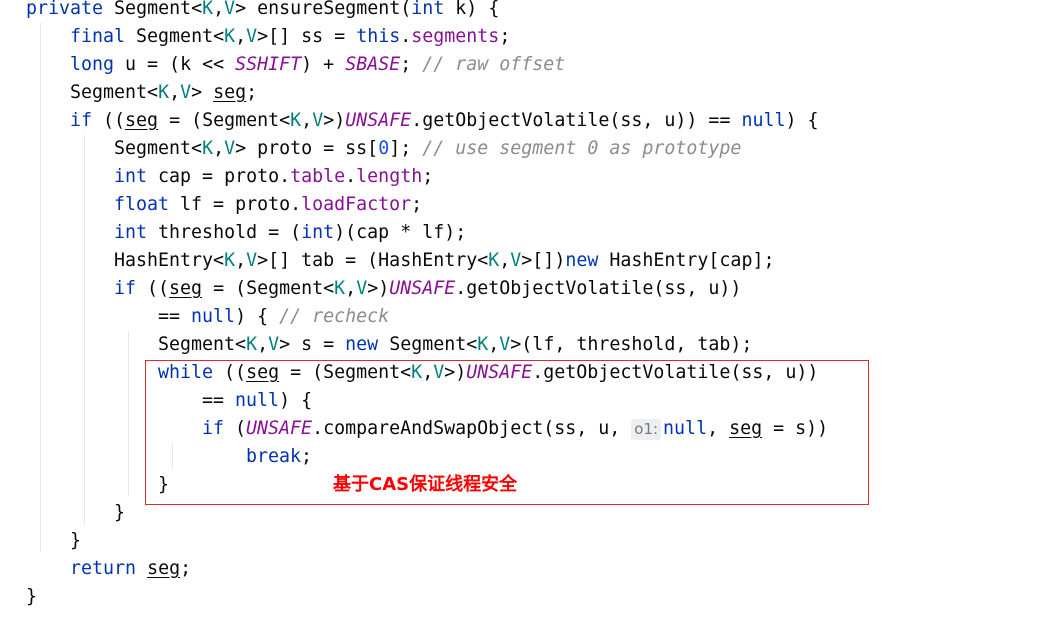 The width and height of the screenshot is (1054, 622). I want to click on code-token: loadFactor, so click(356, 204).